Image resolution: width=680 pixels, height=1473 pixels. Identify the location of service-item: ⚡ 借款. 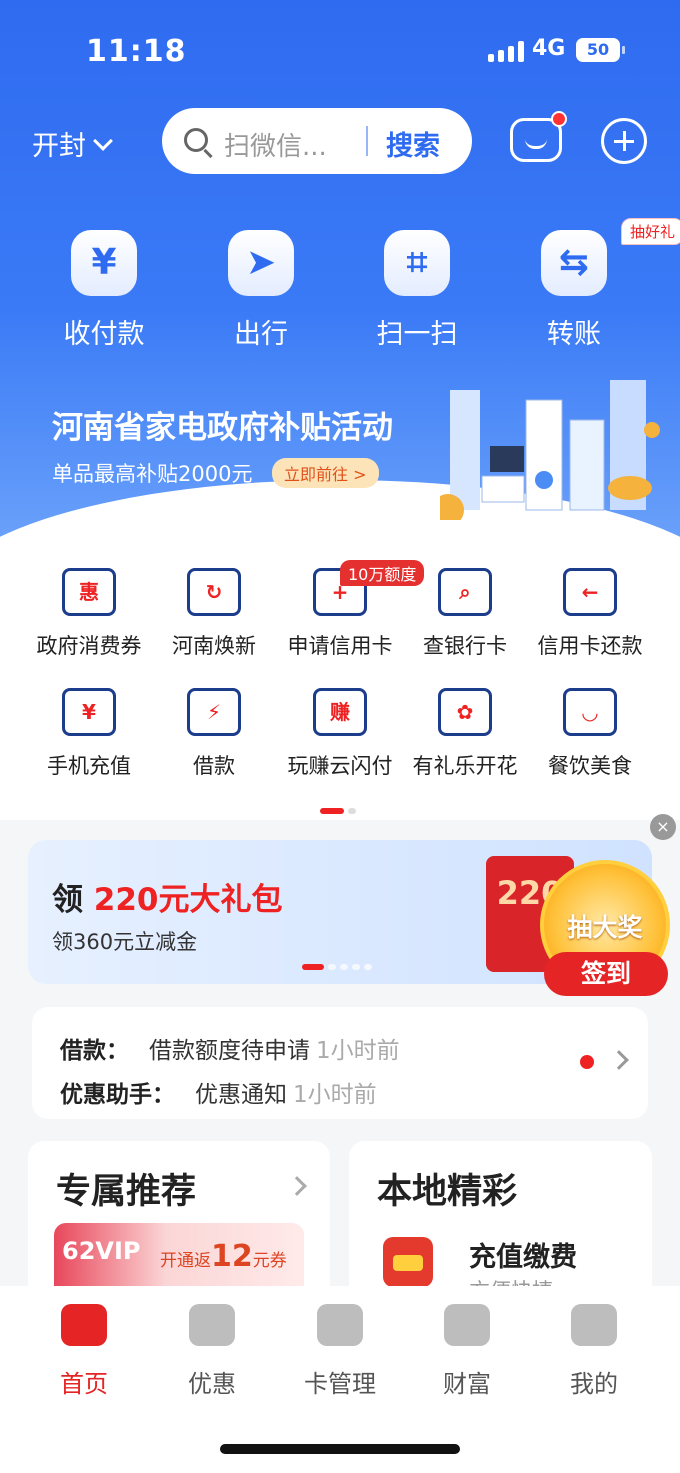
(214, 734).